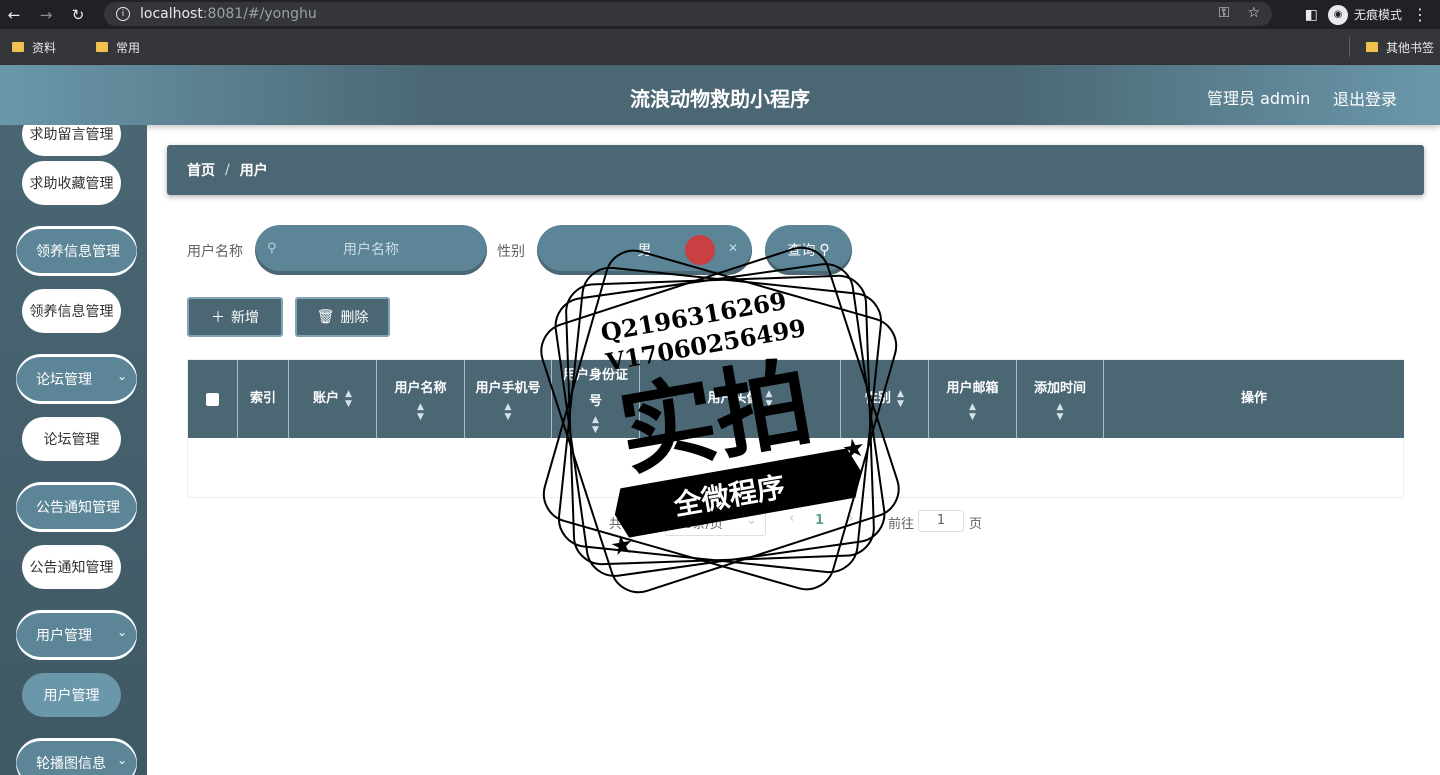 Image resolution: width=1440 pixels, height=775 pixels. I want to click on bookmark-folder: 常用, so click(118, 47).